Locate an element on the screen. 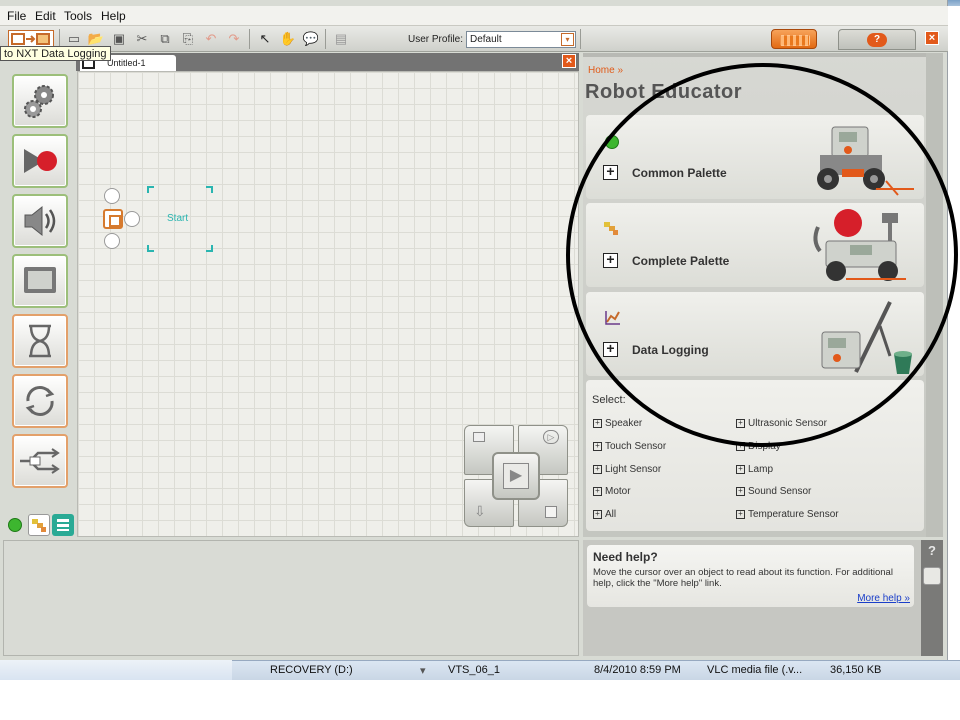  loop-icon is located at coordinates (40, 401).